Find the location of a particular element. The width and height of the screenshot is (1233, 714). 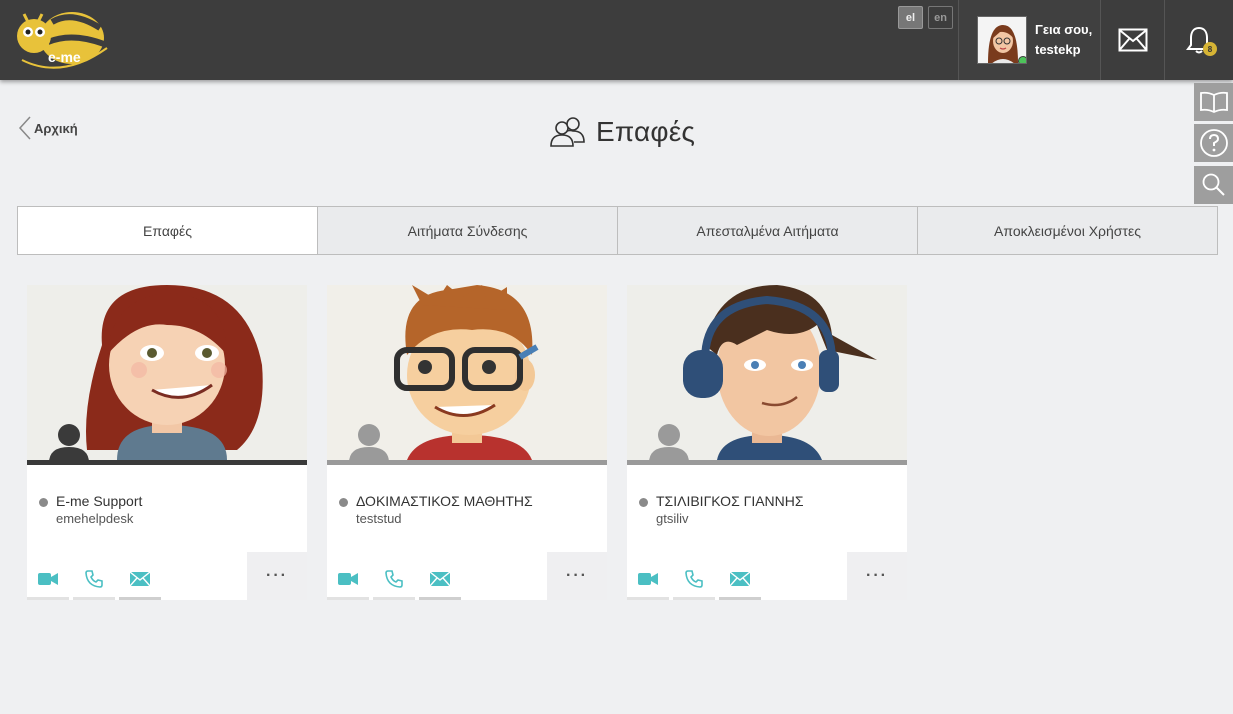

lang-en-button: en is located at coordinates (940, 17).